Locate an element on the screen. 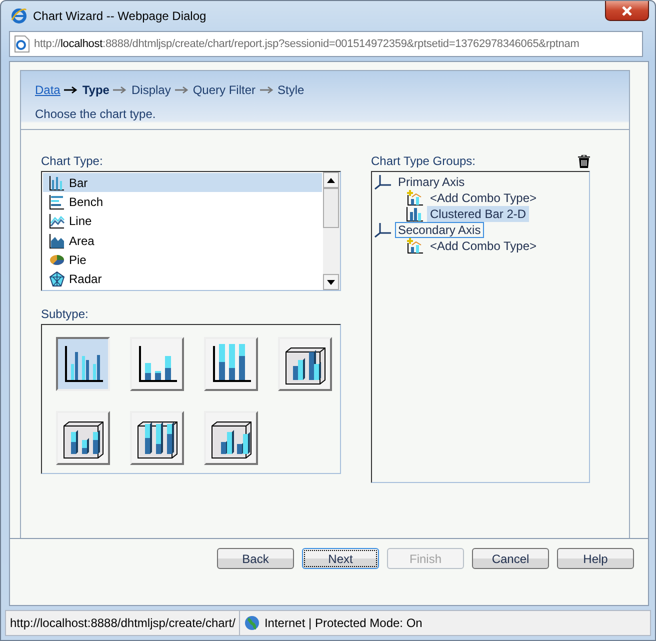 The image size is (656, 641). line-chart-icon is located at coordinates (57, 221).